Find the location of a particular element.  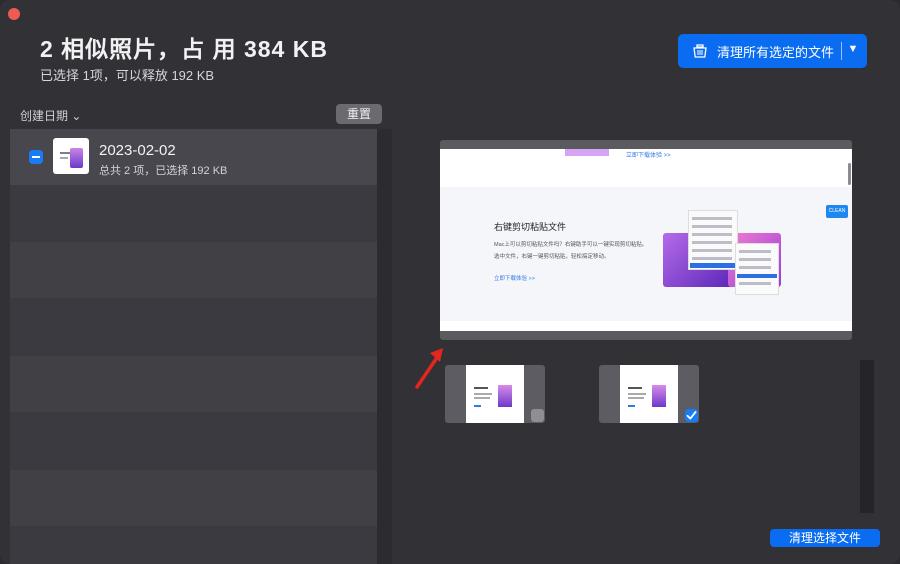

preview-context-menu is located at coordinates (713, 240).